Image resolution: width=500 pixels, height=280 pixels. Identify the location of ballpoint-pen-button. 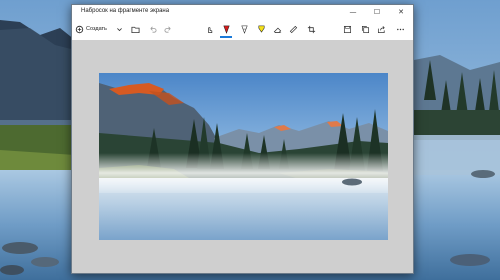
(226, 30).